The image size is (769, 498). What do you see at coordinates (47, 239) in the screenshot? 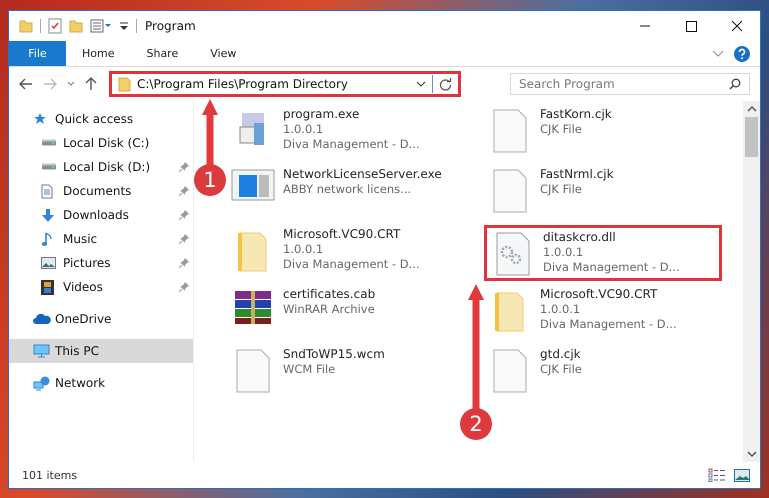
I see `music-note-icon` at bounding box center [47, 239].